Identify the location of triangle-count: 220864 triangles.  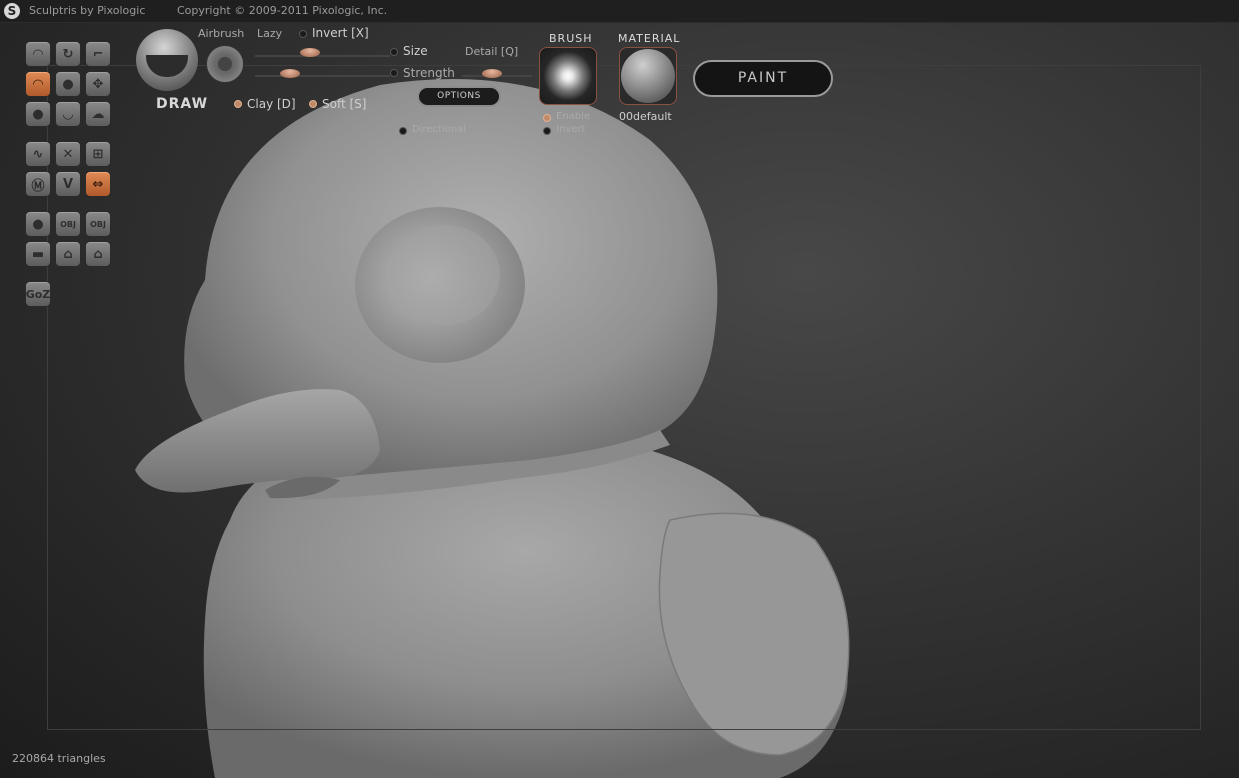
(59, 758).